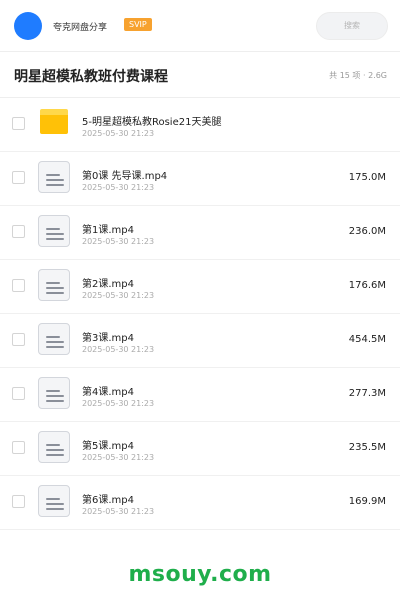  What do you see at coordinates (108, 338) in the screenshot?
I see `file-name: 第3课.mp4` at bounding box center [108, 338].